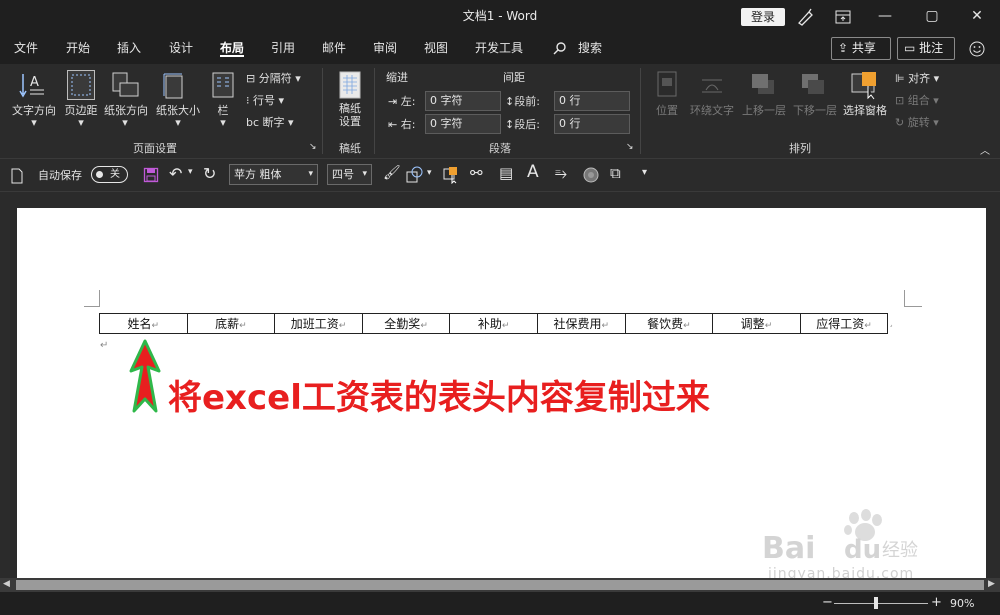  Describe the element at coordinates (190, 172) in the screenshot. I see `undo-dropdown-icon: ▾` at that location.